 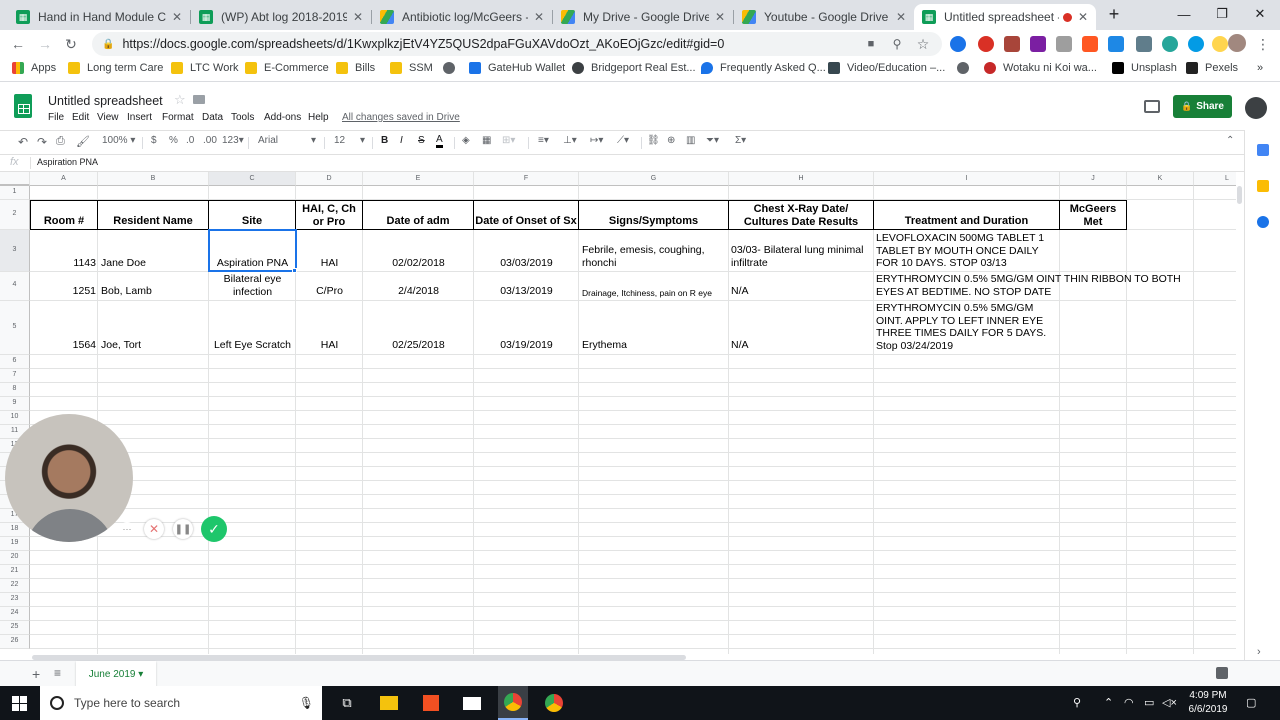 I want to click on zoom-select: 100% ▾, so click(x=118, y=140).